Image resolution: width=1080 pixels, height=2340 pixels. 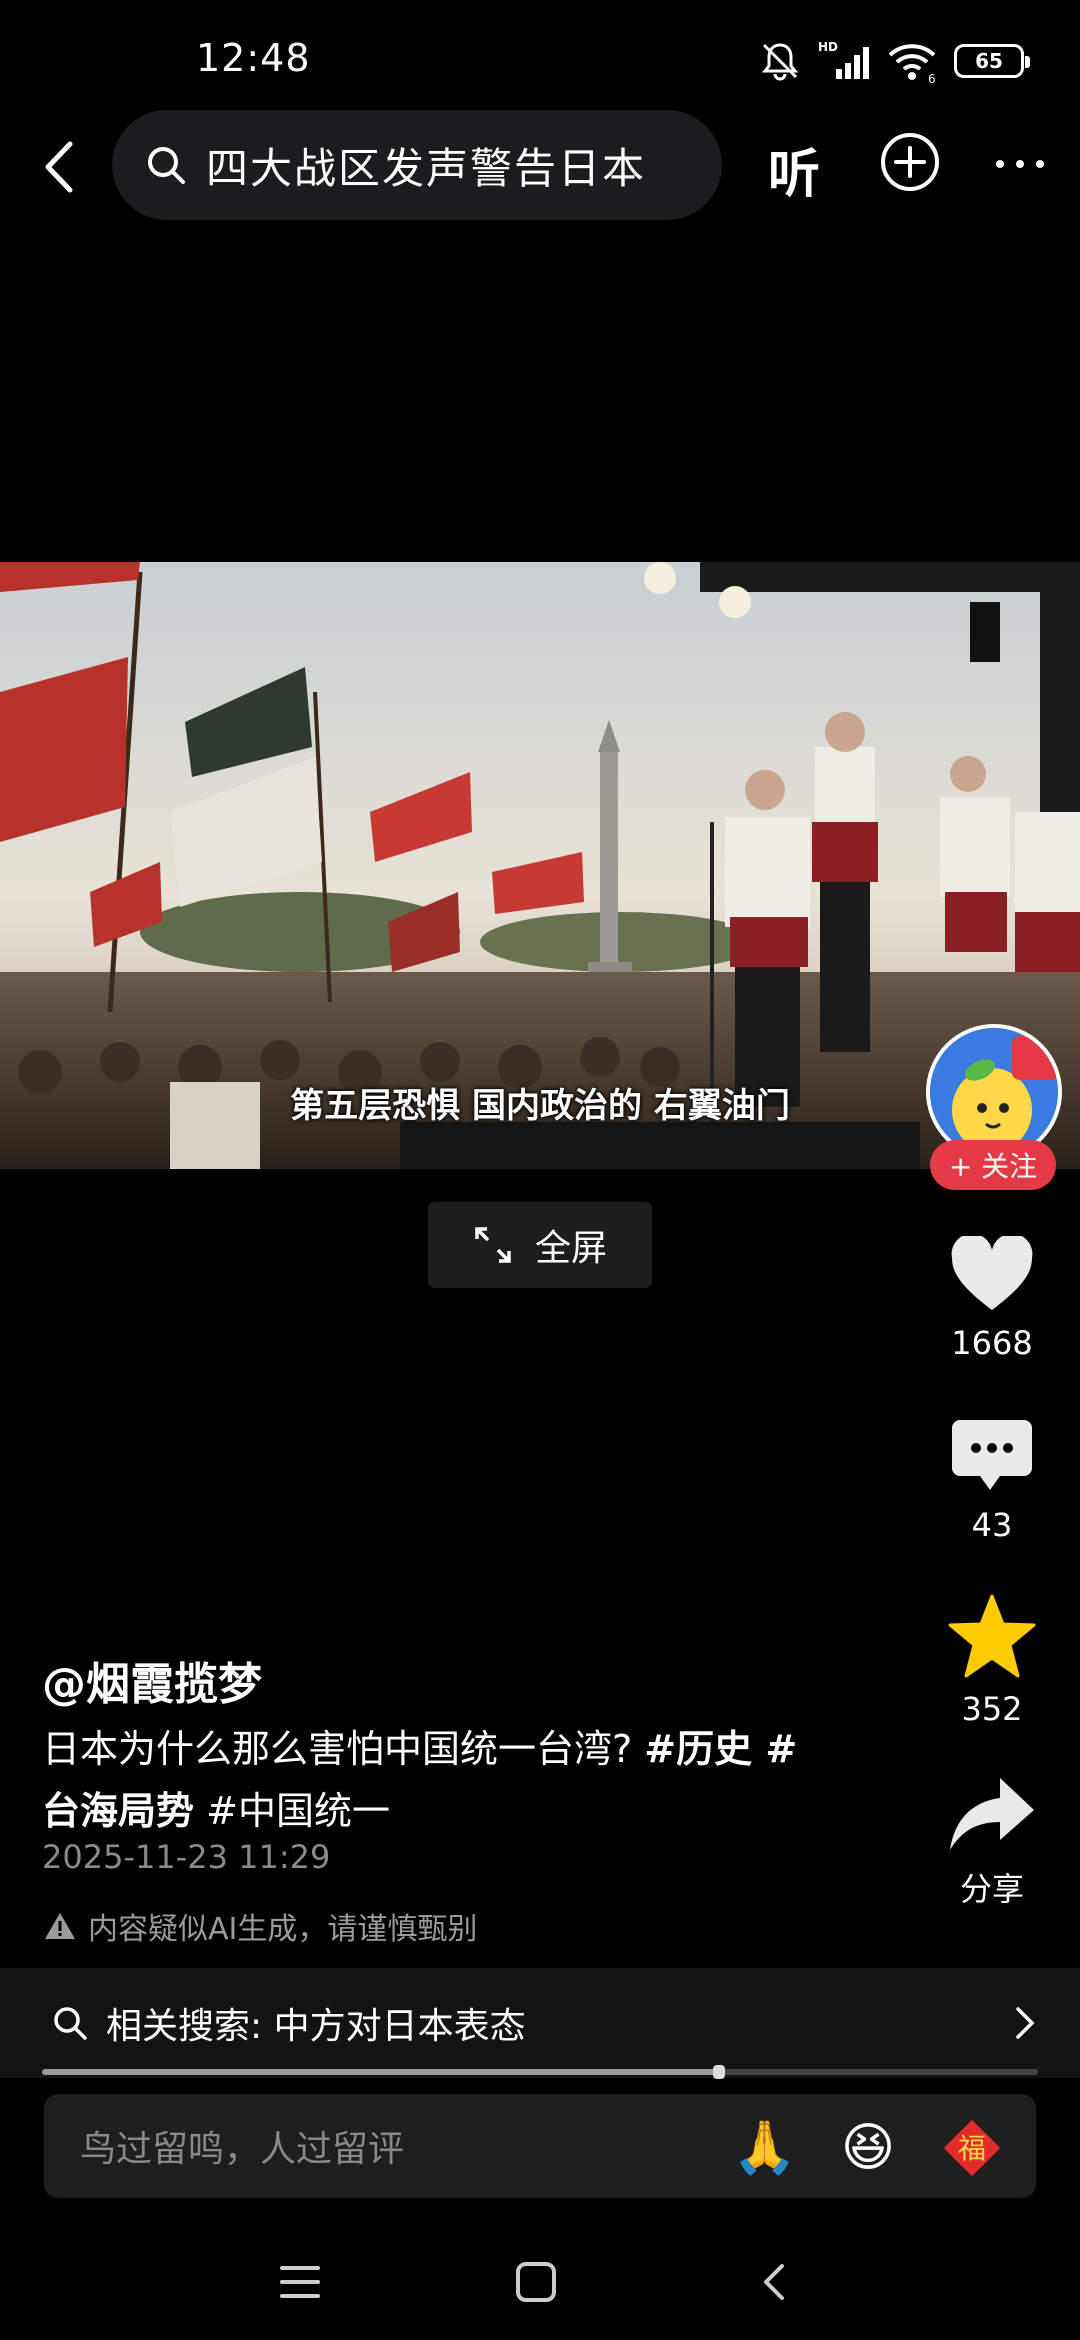 What do you see at coordinates (992, 1525) in the screenshot?
I see `comment-count: 43` at bounding box center [992, 1525].